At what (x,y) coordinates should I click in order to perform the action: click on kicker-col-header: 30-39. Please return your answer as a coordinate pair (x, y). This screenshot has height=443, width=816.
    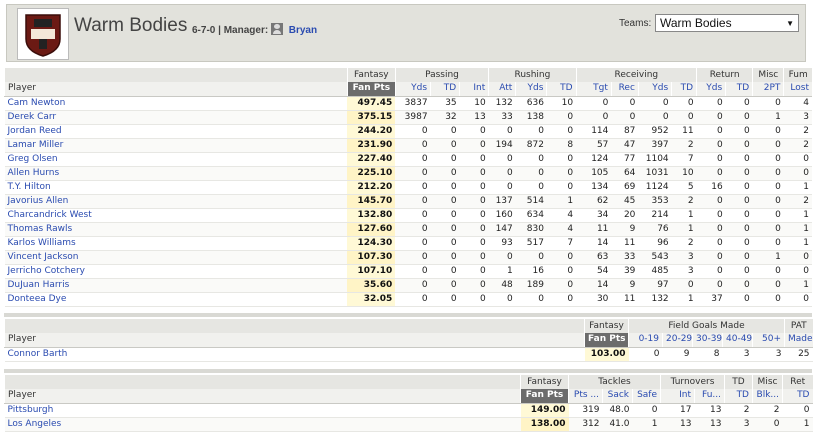
    Looking at the image, I should click on (707, 340).